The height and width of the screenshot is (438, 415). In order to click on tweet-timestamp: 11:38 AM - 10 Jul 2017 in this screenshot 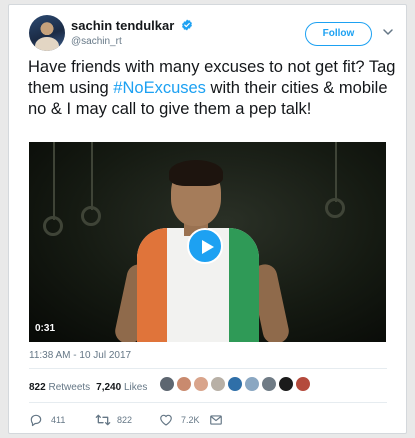, I will do `click(80, 355)`.